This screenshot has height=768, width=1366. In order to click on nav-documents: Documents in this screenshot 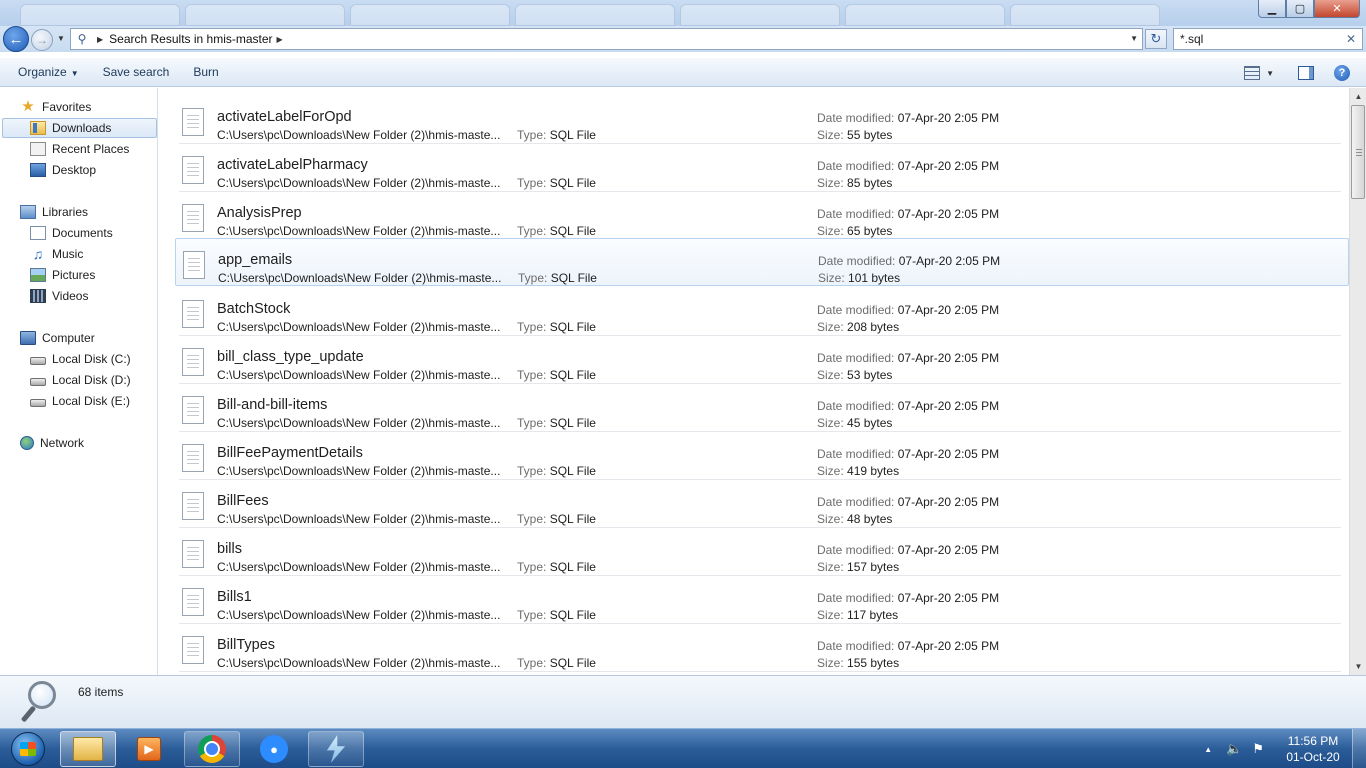, I will do `click(71, 233)`.